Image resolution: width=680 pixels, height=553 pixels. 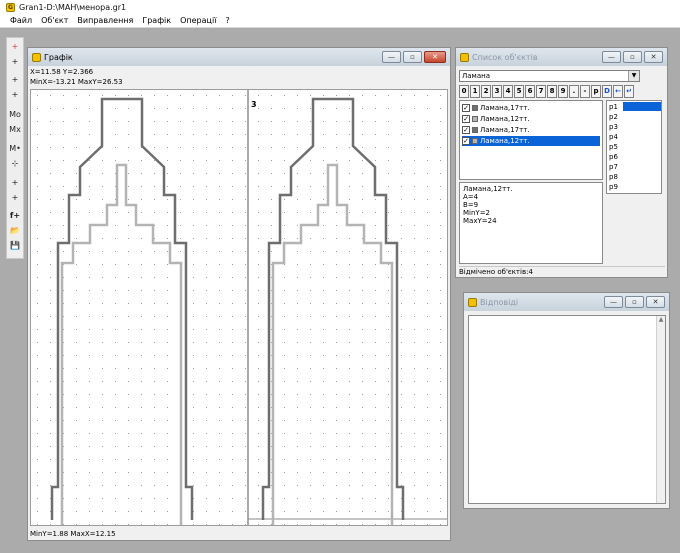 What do you see at coordinates (660, 409) in the screenshot?
I see `answers-scrollbar: ▲` at bounding box center [660, 409].